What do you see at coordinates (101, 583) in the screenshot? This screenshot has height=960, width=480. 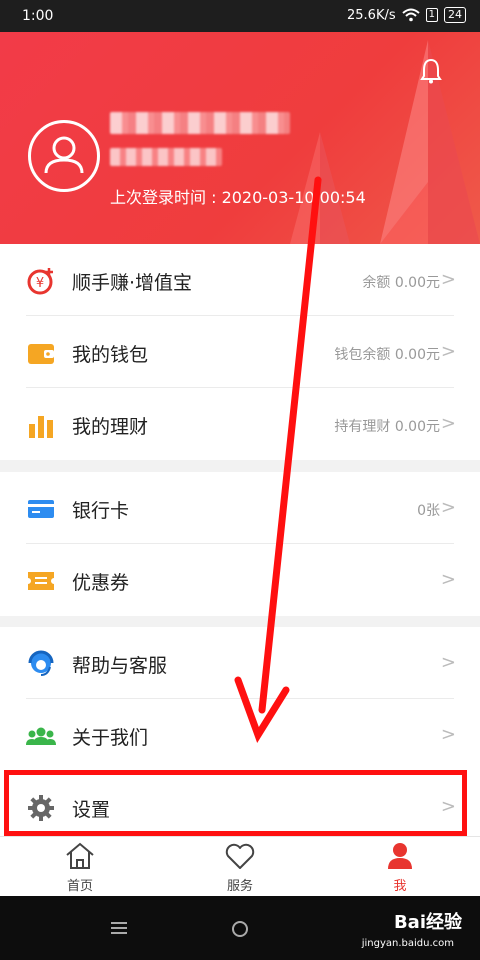 I see `menu-item-label: 优惠券` at bounding box center [101, 583].